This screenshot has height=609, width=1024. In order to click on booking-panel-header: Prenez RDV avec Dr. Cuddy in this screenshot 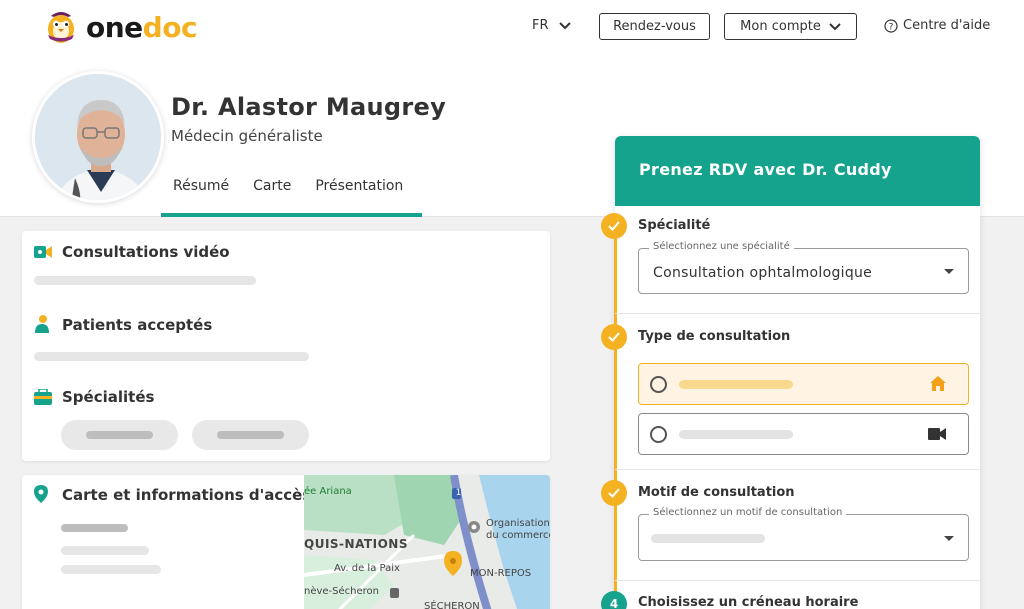, I will do `click(797, 171)`.